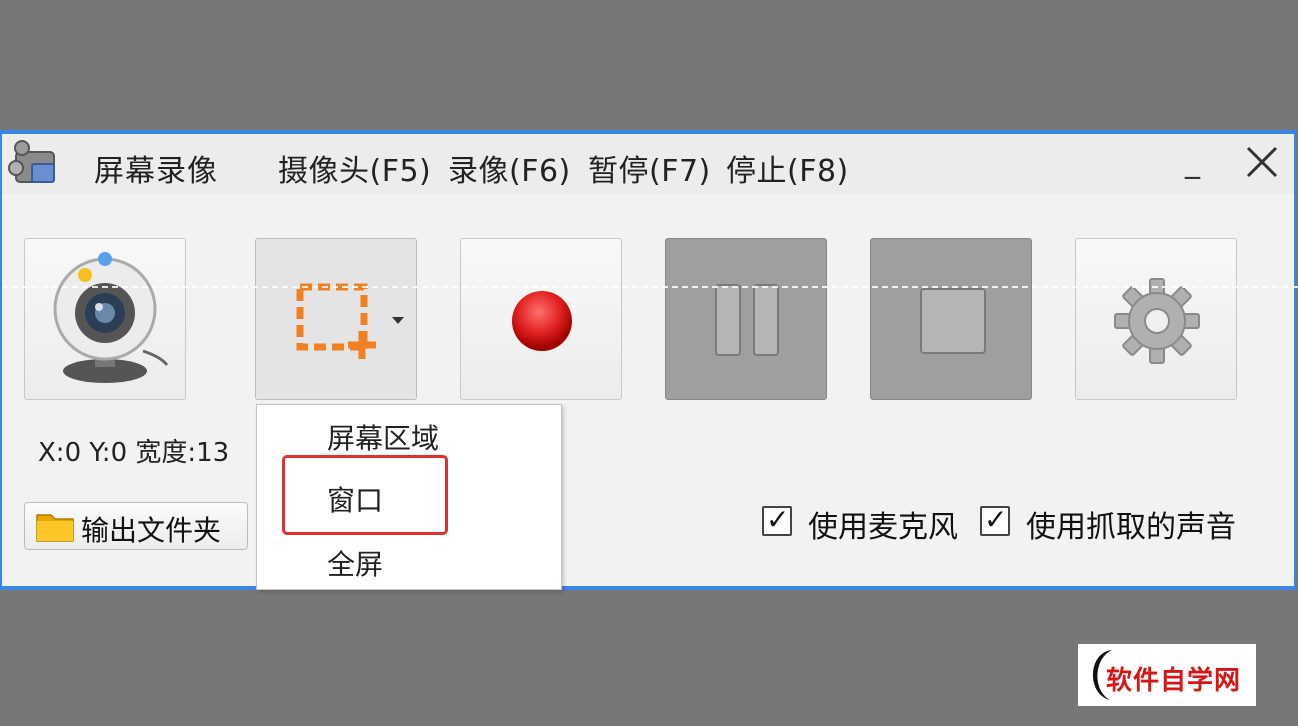 This screenshot has height=726, width=1298. I want to click on region-select-button, so click(336, 319).